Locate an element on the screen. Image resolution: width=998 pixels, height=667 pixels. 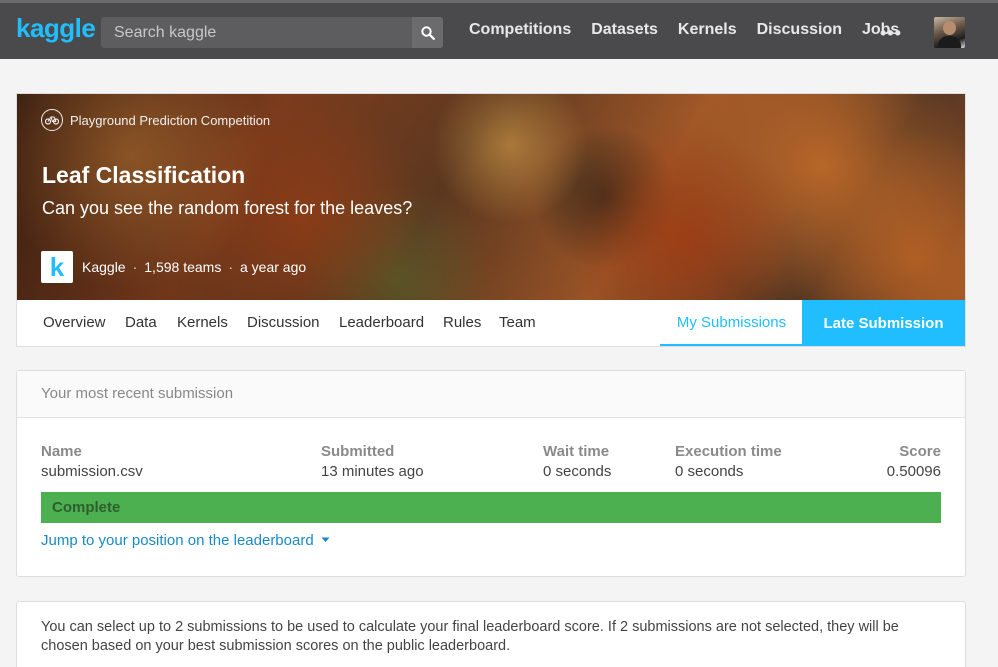
card-title: Your most recent submission is located at coordinates (137, 393).